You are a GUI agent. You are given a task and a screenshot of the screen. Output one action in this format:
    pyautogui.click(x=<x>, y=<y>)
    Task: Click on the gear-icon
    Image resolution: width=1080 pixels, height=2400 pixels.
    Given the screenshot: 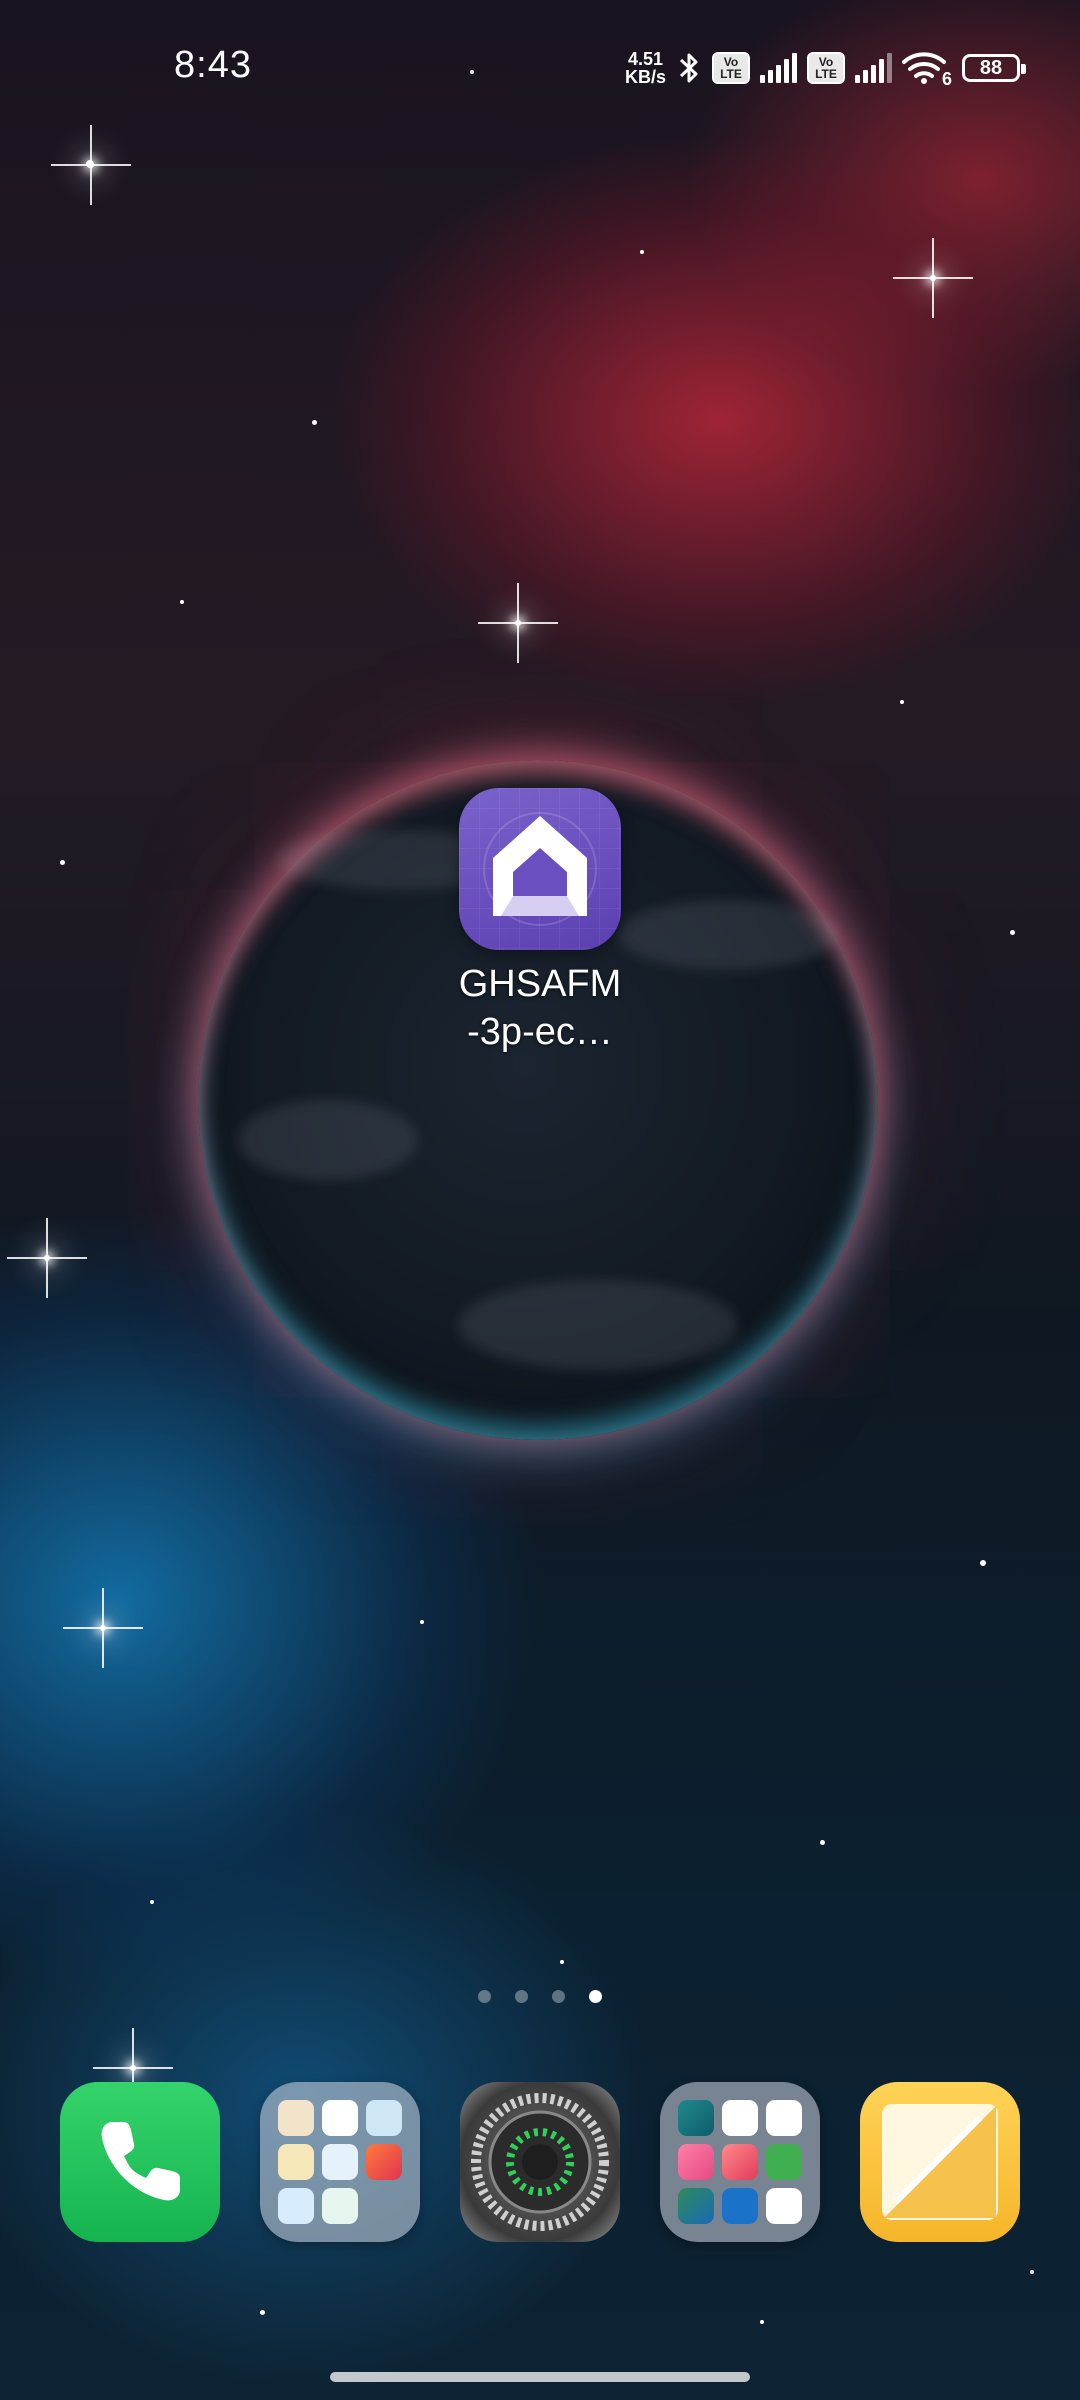 What is the action you would take?
    pyautogui.click(x=540, y=2162)
    